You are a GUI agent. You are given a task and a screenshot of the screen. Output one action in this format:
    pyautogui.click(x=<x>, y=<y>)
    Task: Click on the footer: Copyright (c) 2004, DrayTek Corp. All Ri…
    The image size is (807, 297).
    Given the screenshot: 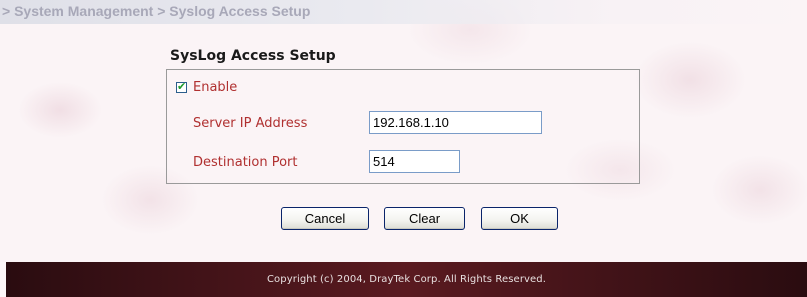 What is the action you would take?
    pyautogui.click(x=406, y=279)
    